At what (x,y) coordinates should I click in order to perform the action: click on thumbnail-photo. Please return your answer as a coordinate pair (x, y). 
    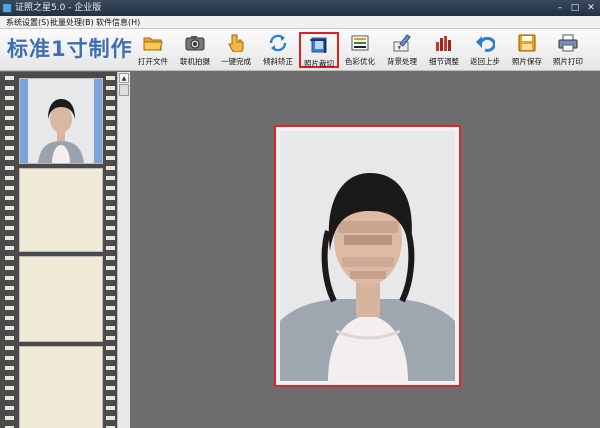
    Looking at the image, I should click on (61, 121).